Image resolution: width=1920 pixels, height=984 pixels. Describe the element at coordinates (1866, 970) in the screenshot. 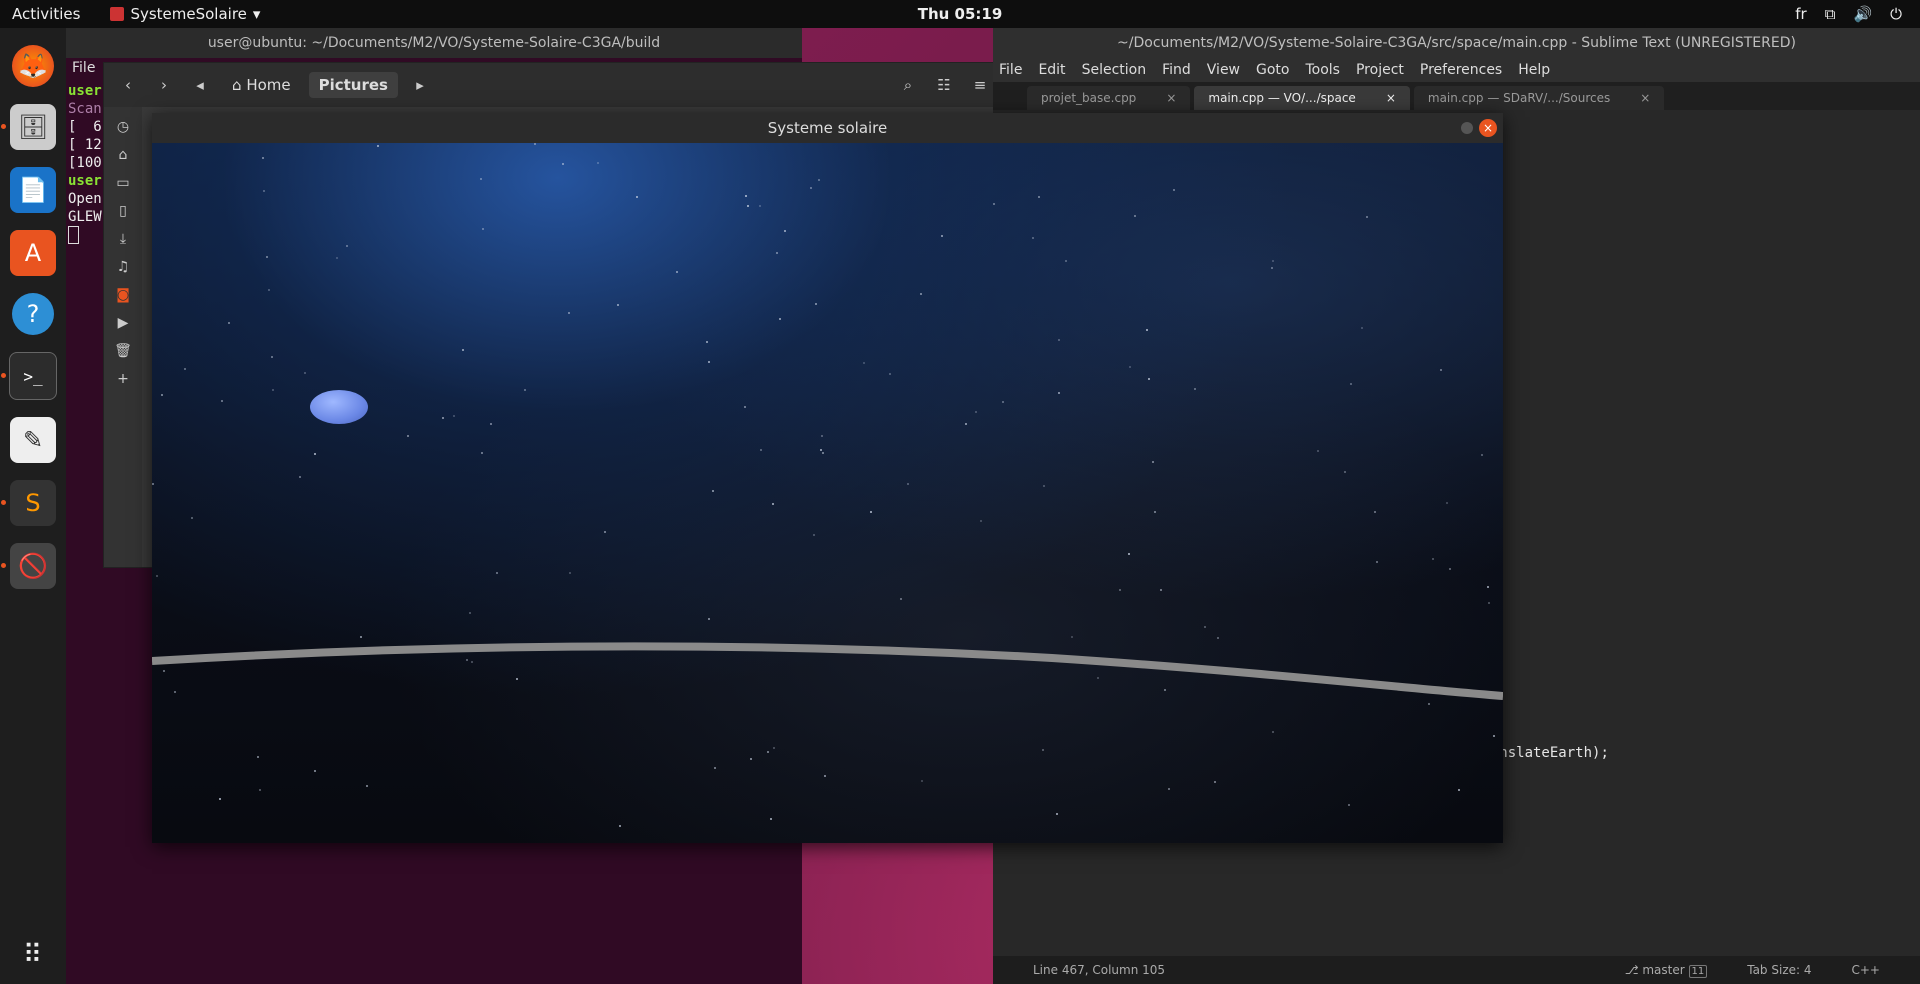

I see `status-syntax: C++` at that location.